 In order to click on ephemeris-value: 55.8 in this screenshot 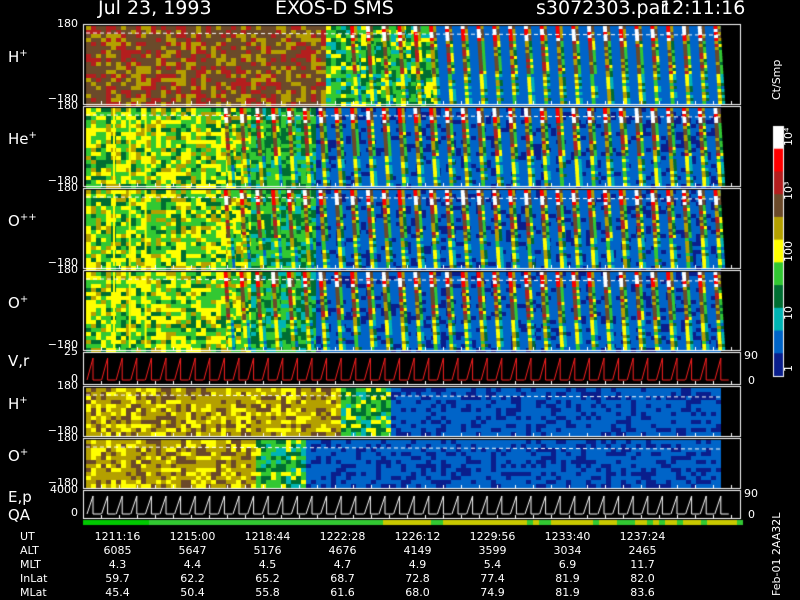, I will do `click(267, 592)`.